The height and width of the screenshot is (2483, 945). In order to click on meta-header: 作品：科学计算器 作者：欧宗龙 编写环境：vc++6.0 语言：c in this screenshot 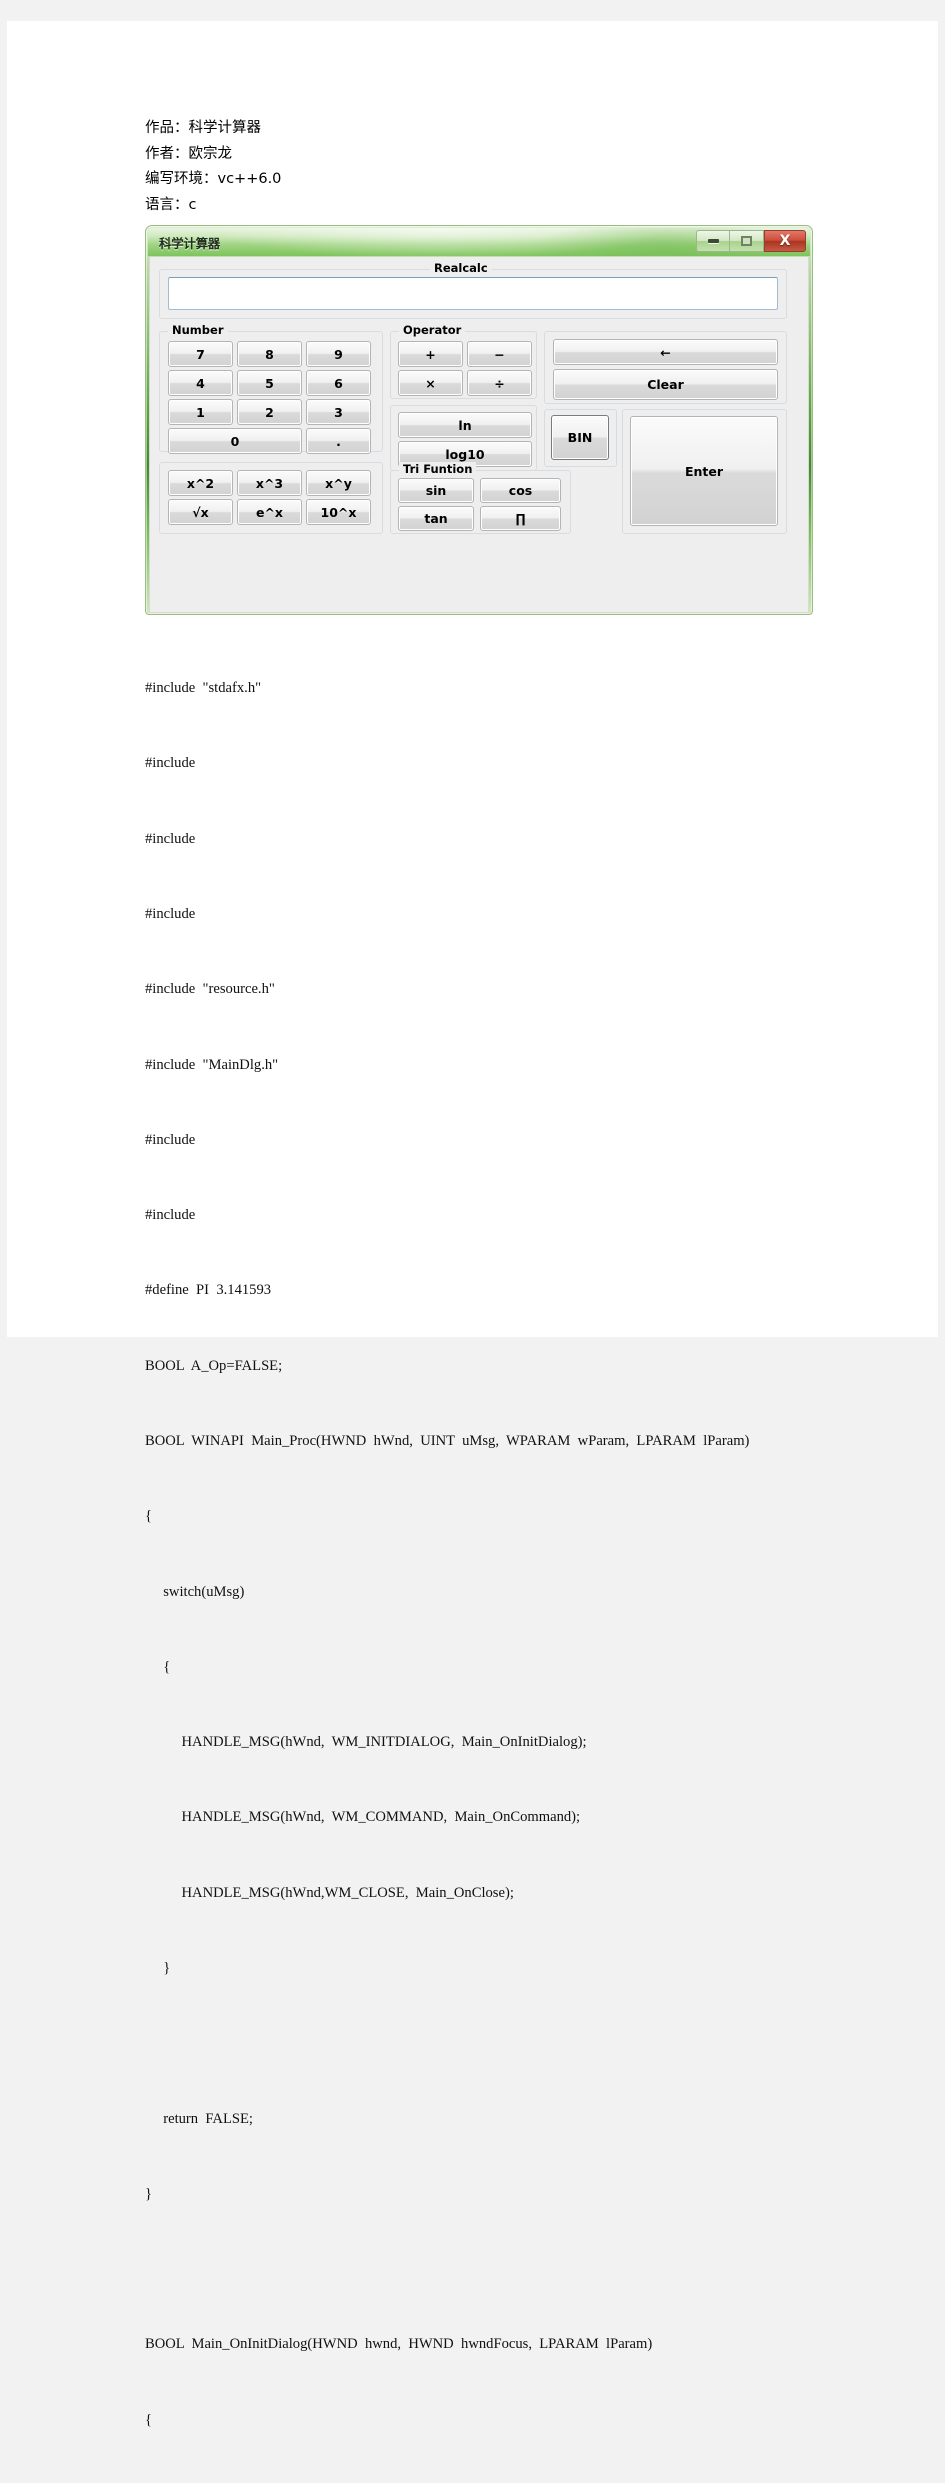, I will do `click(505, 167)`.